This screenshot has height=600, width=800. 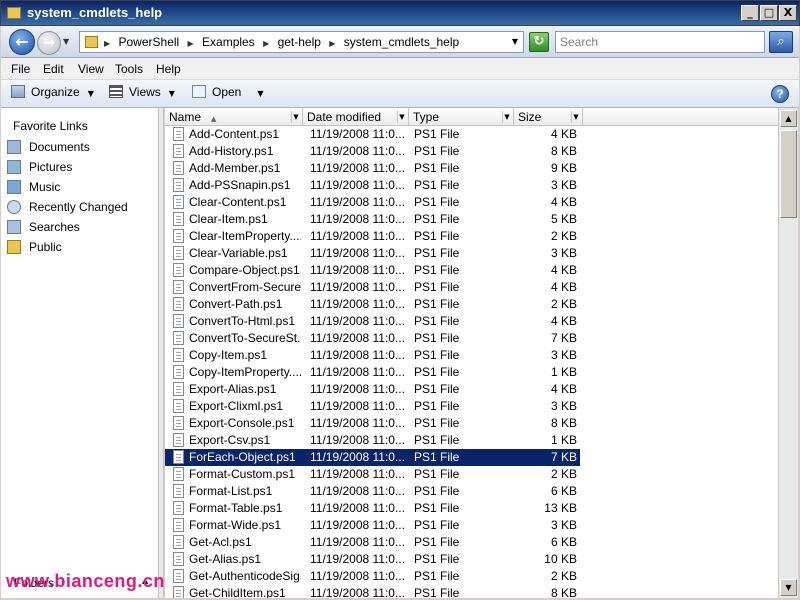 I want to click on file-name: Format-Table.ps1, so click(x=236, y=508).